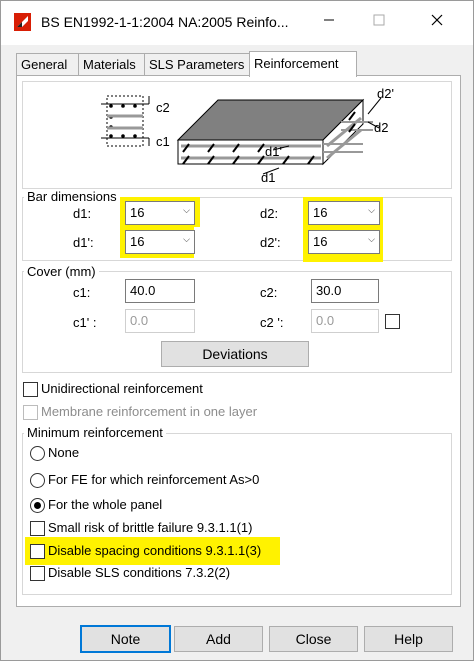 The height and width of the screenshot is (661, 474). Describe the element at coordinates (313, 639) in the screenshot. I see `close-button: Close` at that location.